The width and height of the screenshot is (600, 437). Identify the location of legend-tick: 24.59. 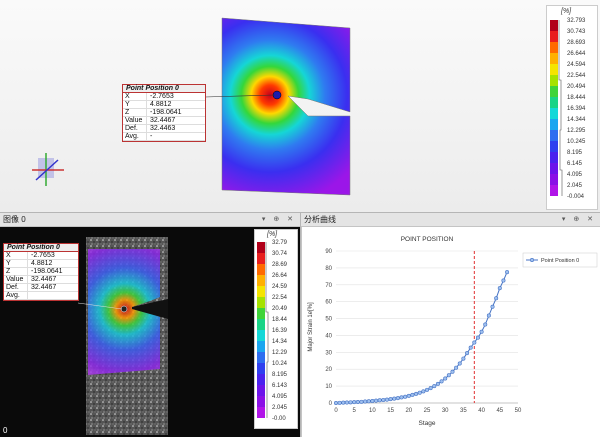
(280, 287).